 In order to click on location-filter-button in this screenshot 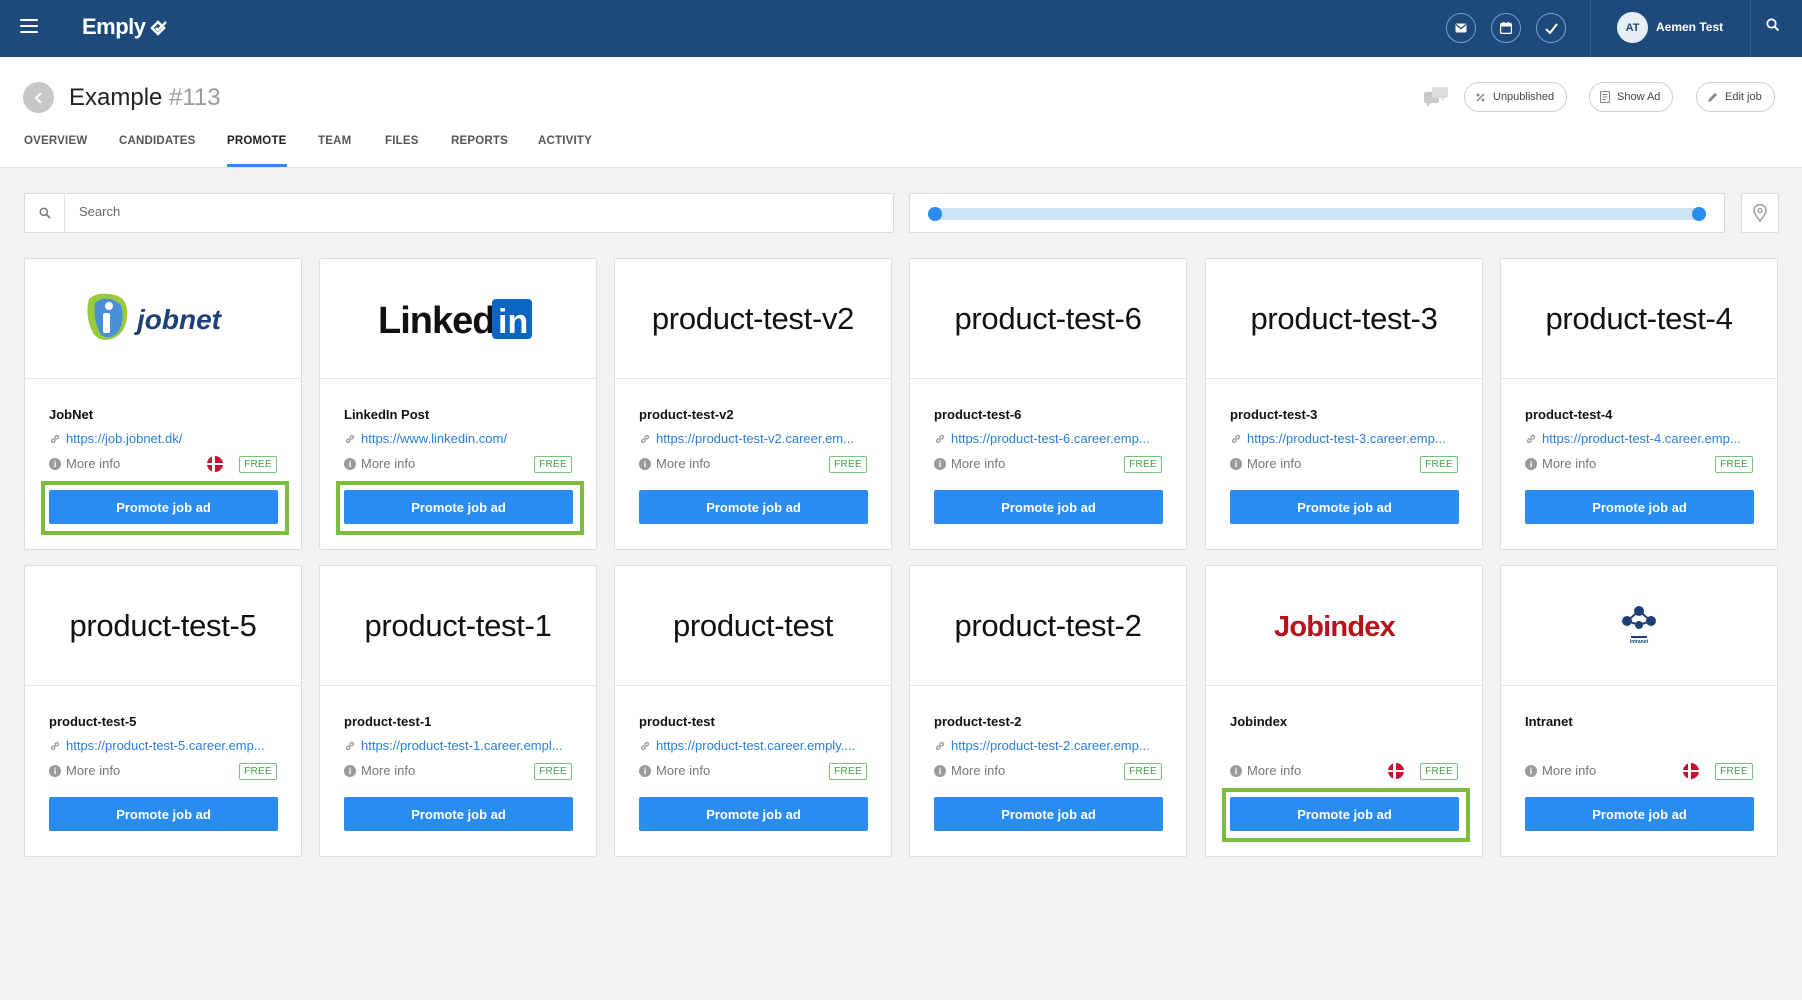, I will do `click(1760, 213)`.